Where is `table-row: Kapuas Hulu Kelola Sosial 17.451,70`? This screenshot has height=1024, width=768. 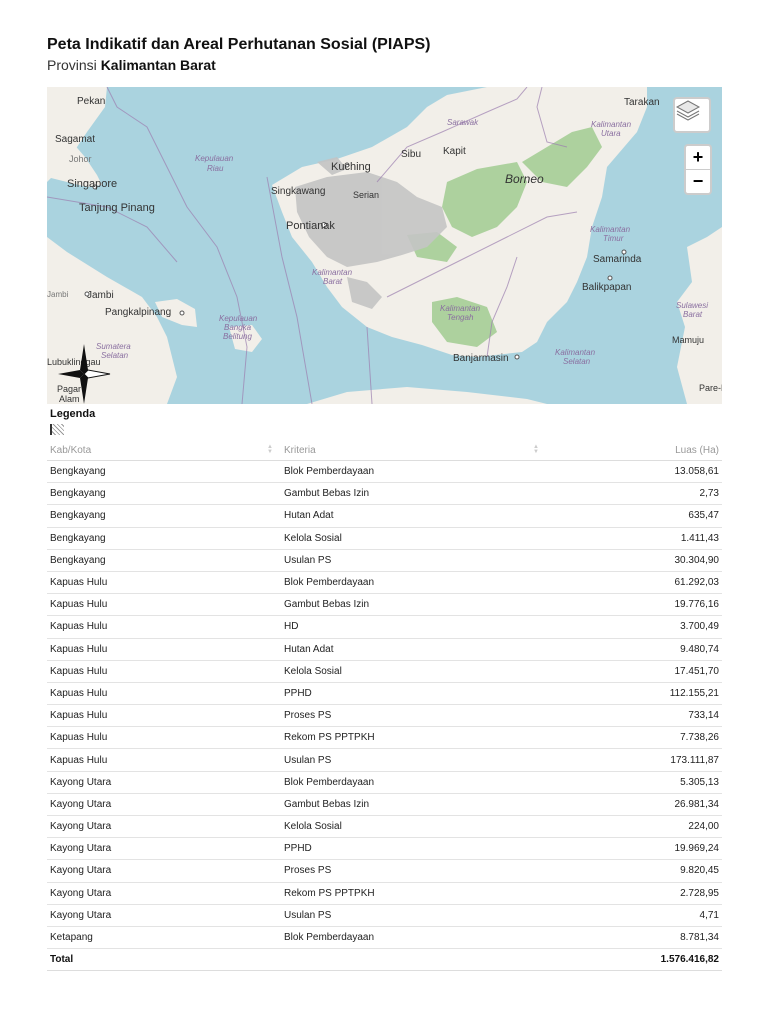 table-row: Kapuas Hulu Kelola Sosial 17.451,70 is located at coordinates (384, 671).